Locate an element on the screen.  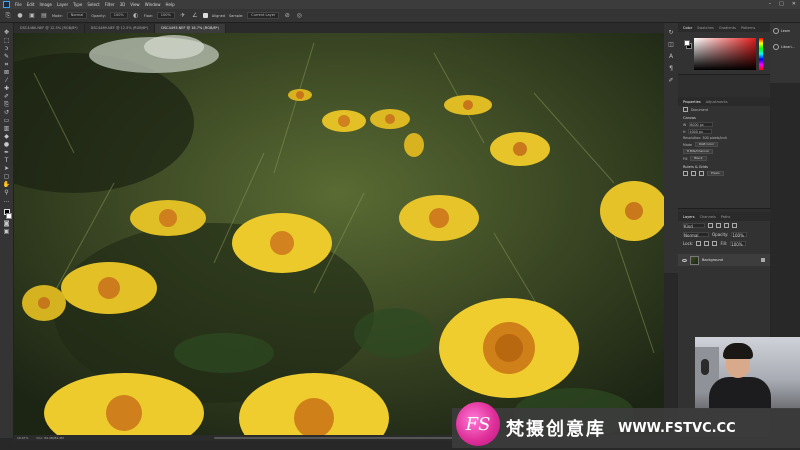
lock-position-icon is located at coordinates (707, 243).